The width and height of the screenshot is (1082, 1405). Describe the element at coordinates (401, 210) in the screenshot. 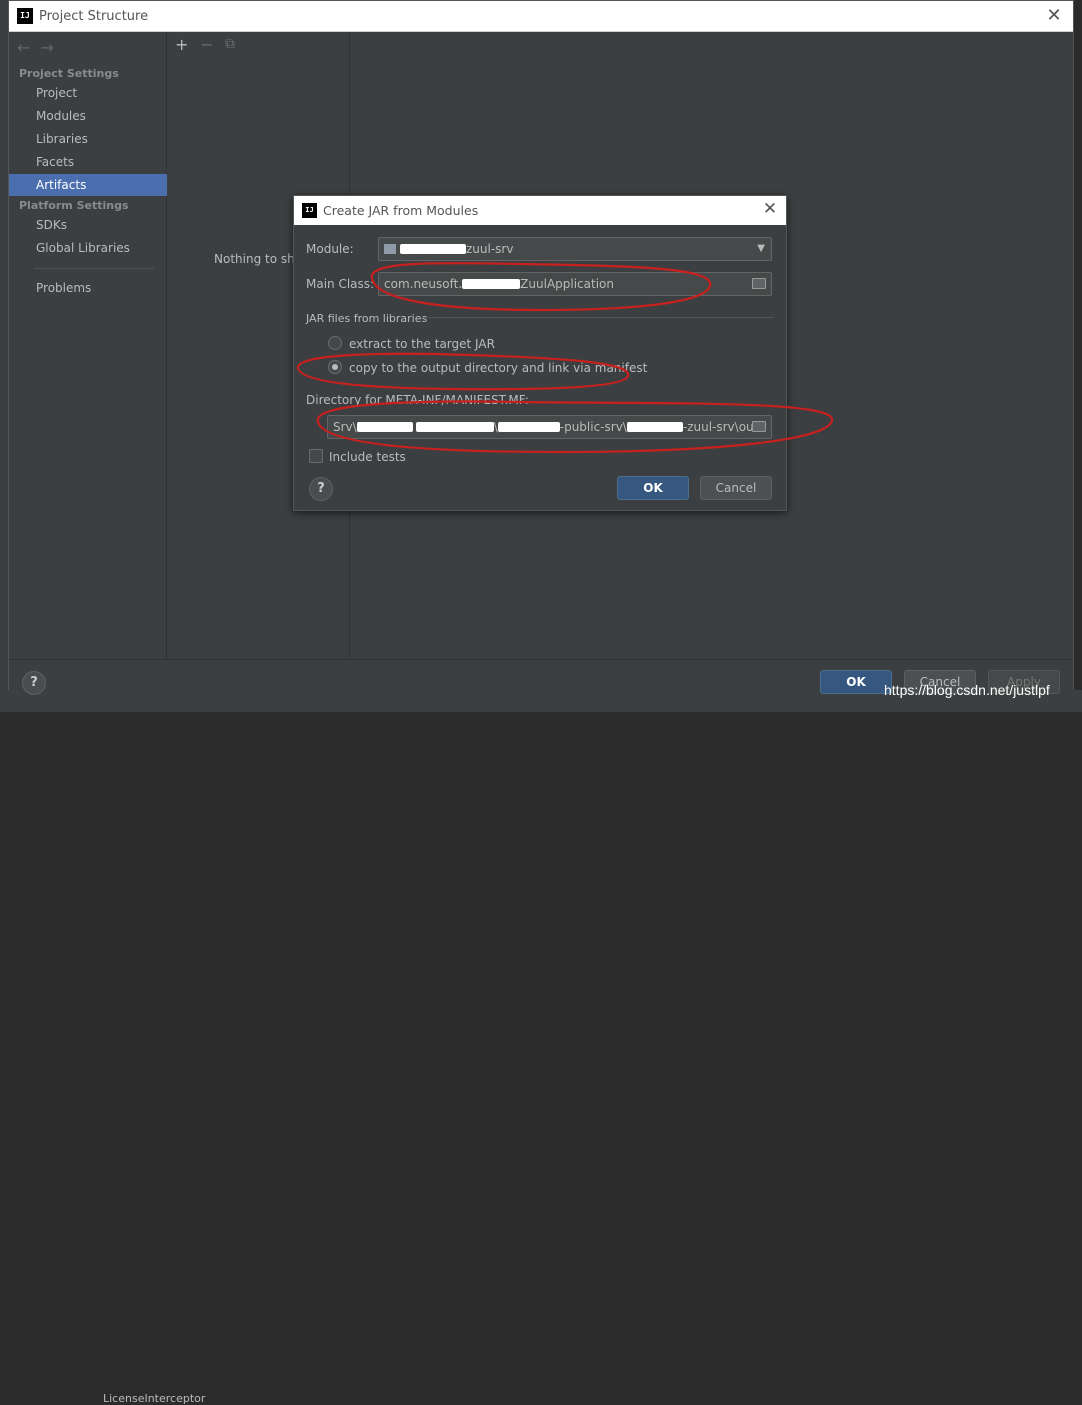

I see `dialog-title: Create JAR from Modules` at that location.